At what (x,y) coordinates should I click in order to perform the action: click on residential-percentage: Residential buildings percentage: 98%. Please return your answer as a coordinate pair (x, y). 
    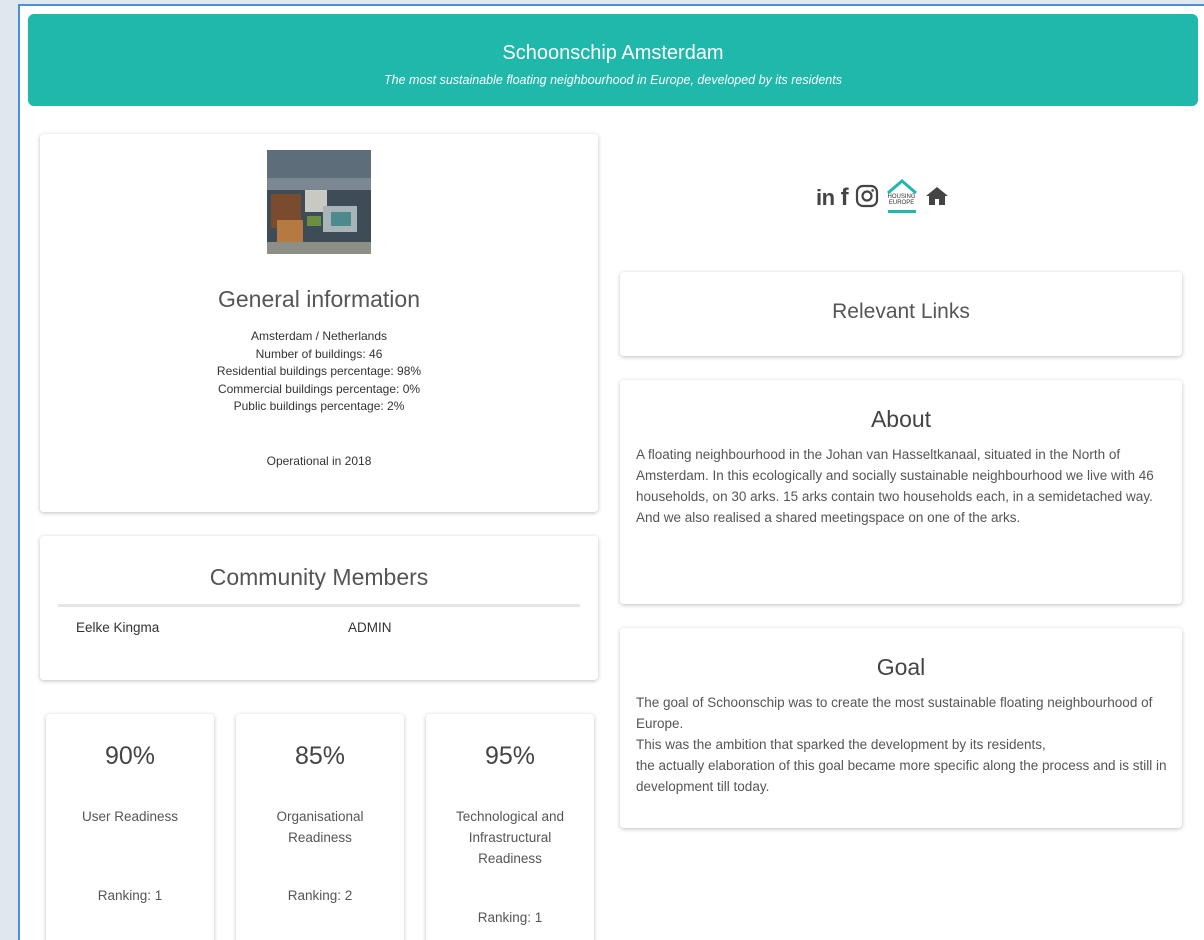
    Looking at the image, I should click on (319, 371).